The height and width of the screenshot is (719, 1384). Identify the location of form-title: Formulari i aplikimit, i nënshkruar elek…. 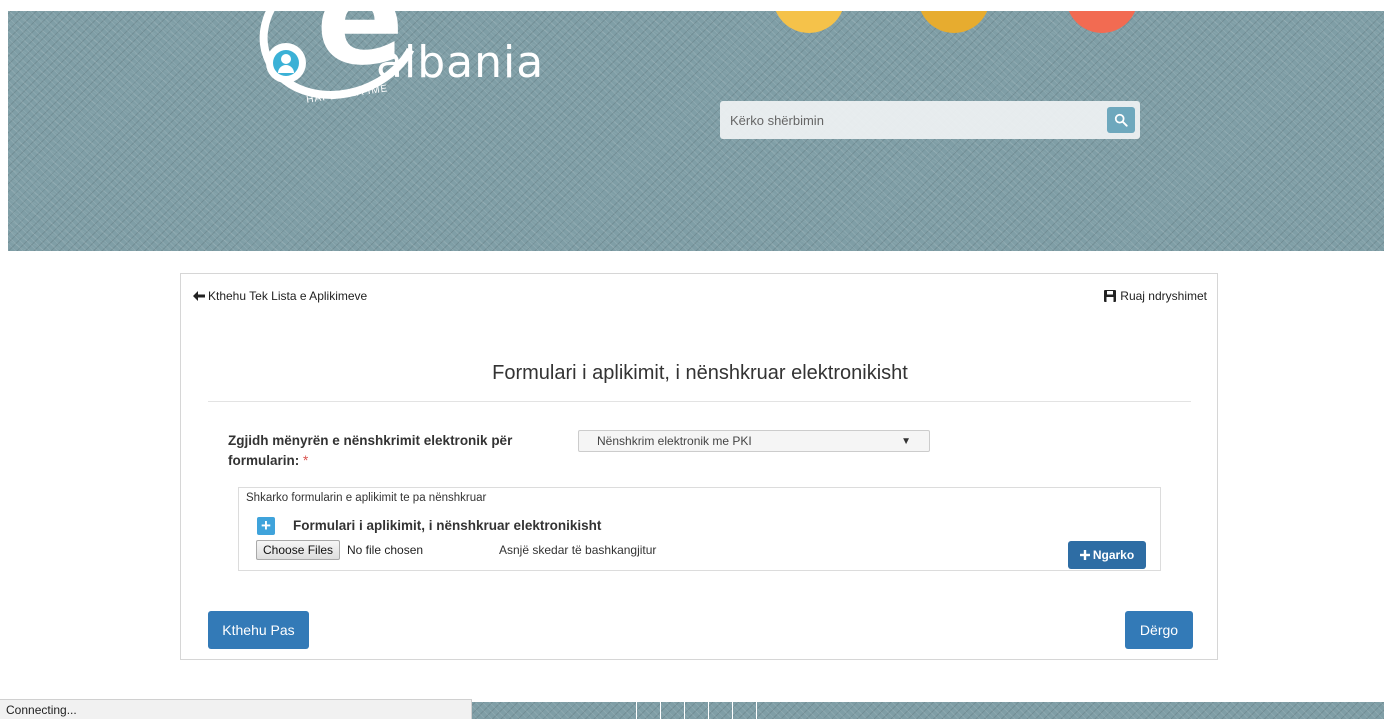
(700, 373).